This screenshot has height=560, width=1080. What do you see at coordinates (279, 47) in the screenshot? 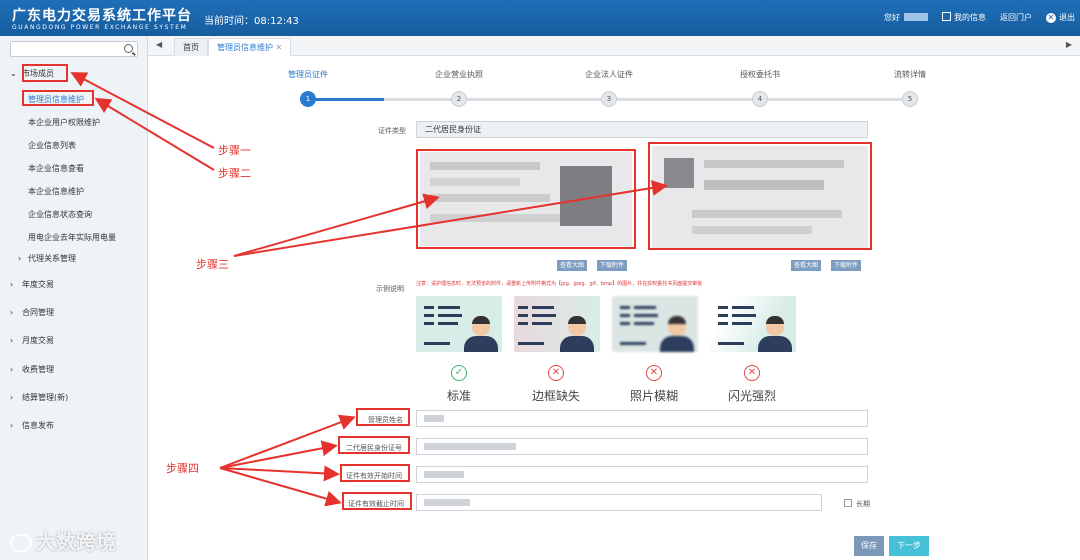
I see `tab-close-icon: ✕` at bounding box center [279, 47].